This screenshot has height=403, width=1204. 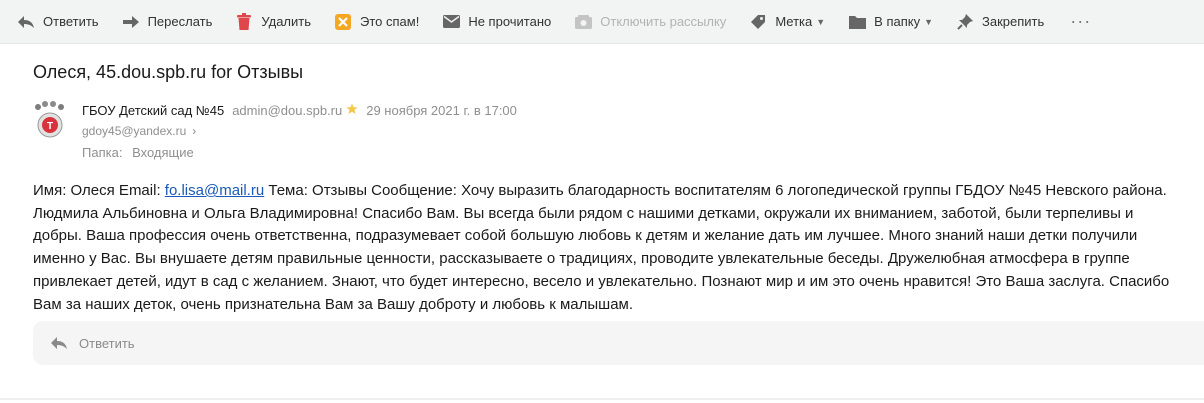 I want to click on spam-button: Это спам!, so click(x=380, y=22).